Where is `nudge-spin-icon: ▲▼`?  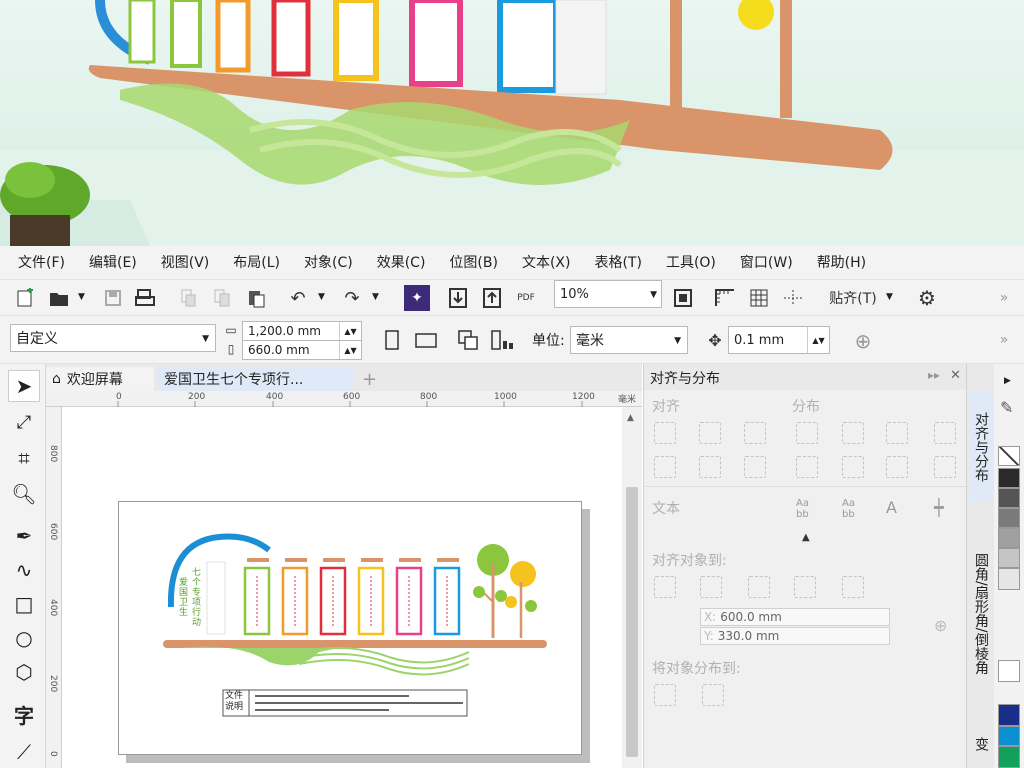
nudge-spin-icon: ▲▼ is located at coordinates (818, 340).